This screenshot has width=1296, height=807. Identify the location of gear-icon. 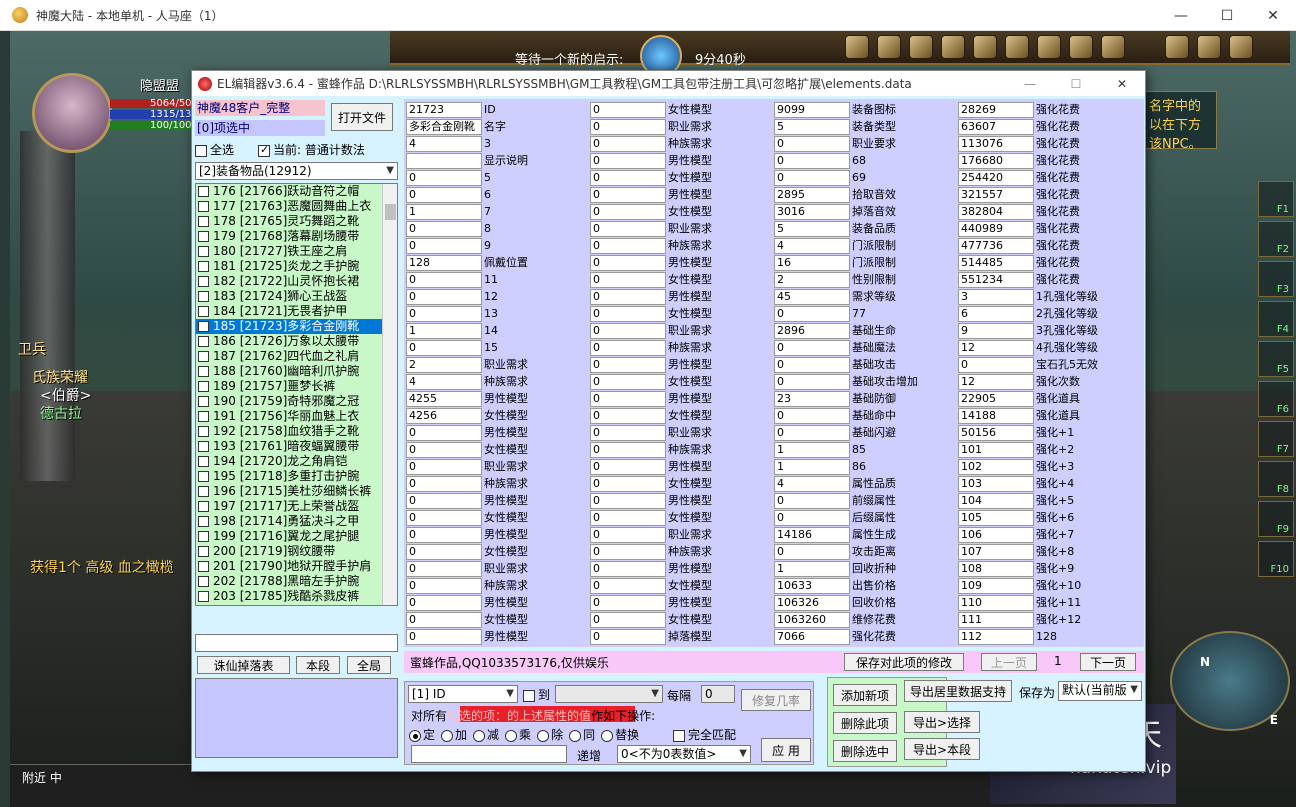
(1241, 47).